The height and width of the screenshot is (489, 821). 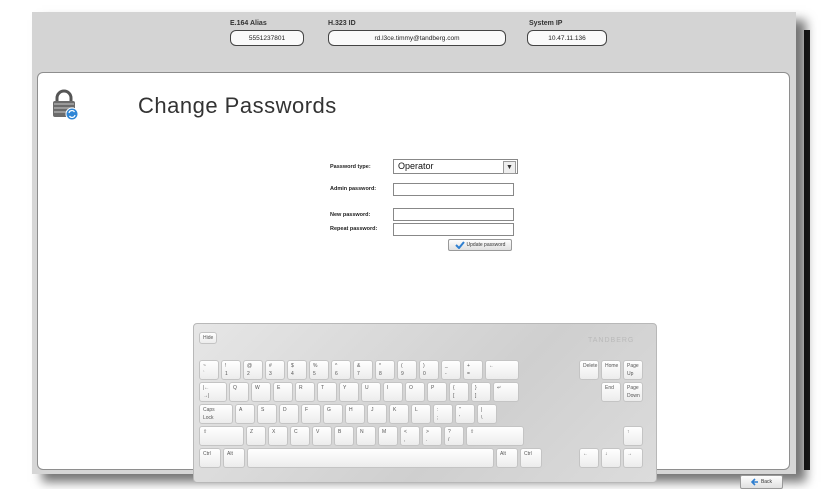 What do you see at coordinates (415, 392) in the screenshot?
I see `key-row2-9: O` at bounding box center [415, 392].